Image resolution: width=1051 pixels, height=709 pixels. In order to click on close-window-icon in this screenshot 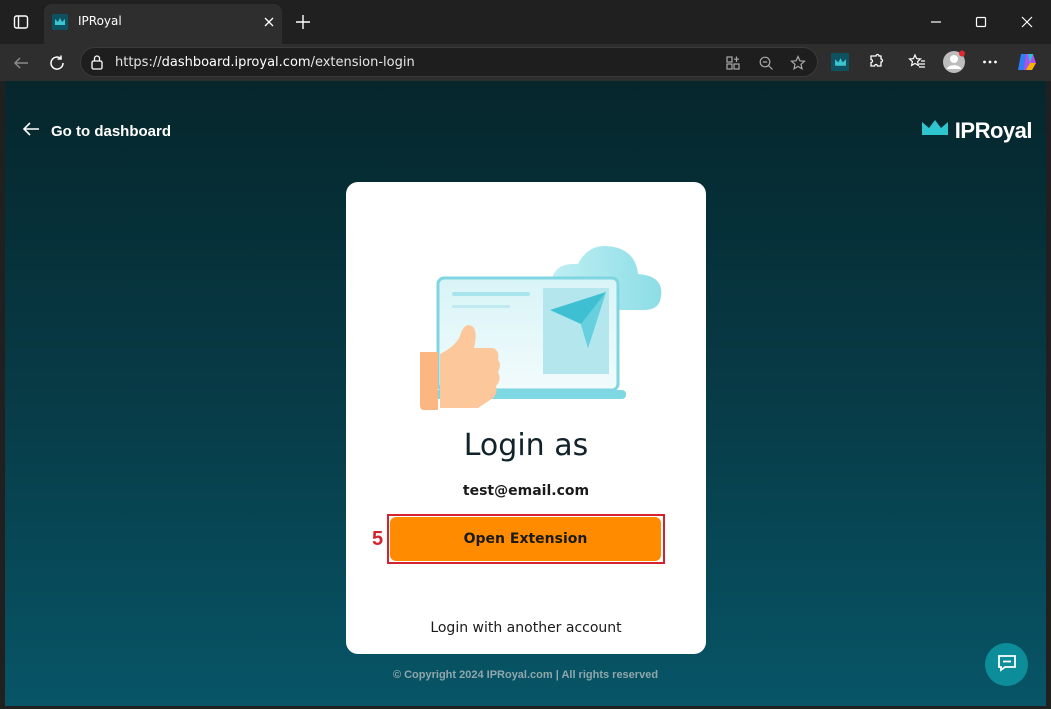, I will do `click(1027, 22)`.